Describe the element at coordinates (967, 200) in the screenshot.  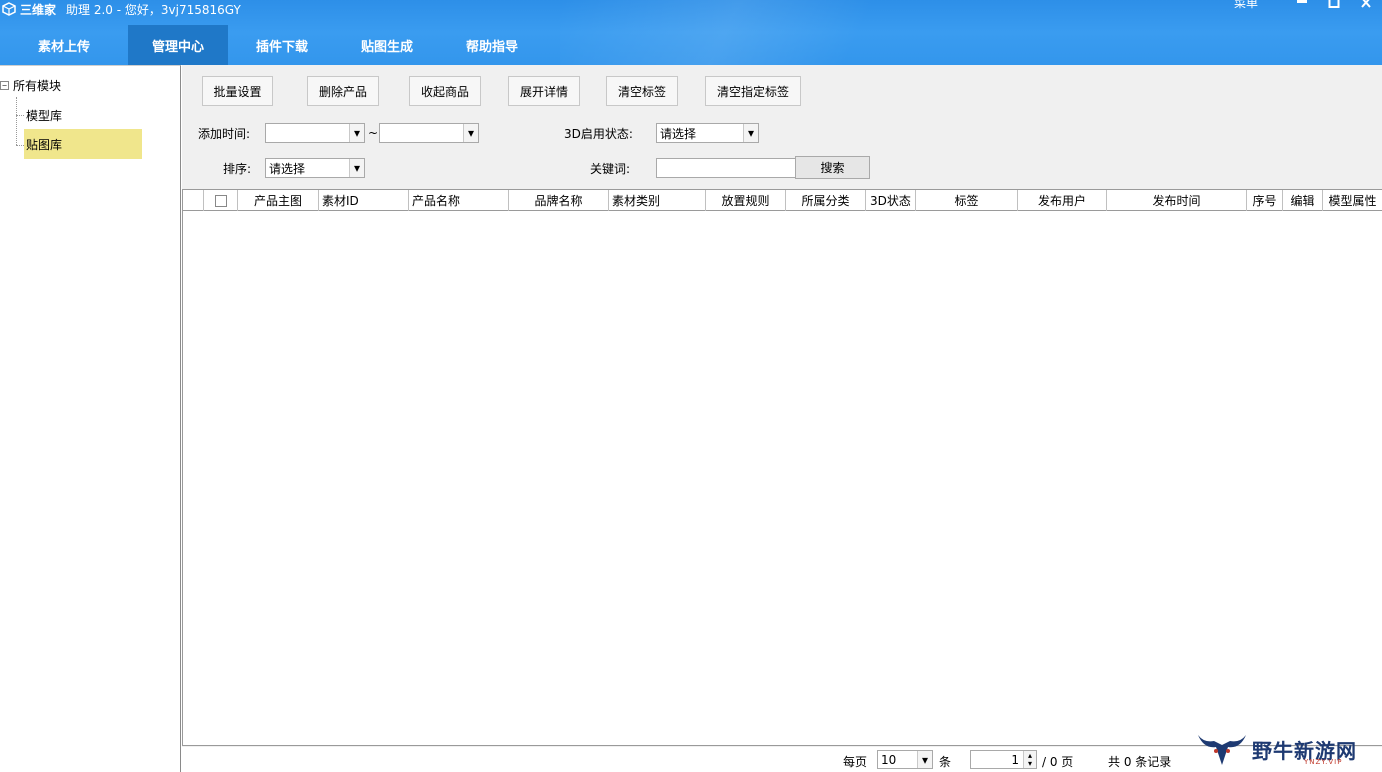
I see `col-tags: 标签` at that location.